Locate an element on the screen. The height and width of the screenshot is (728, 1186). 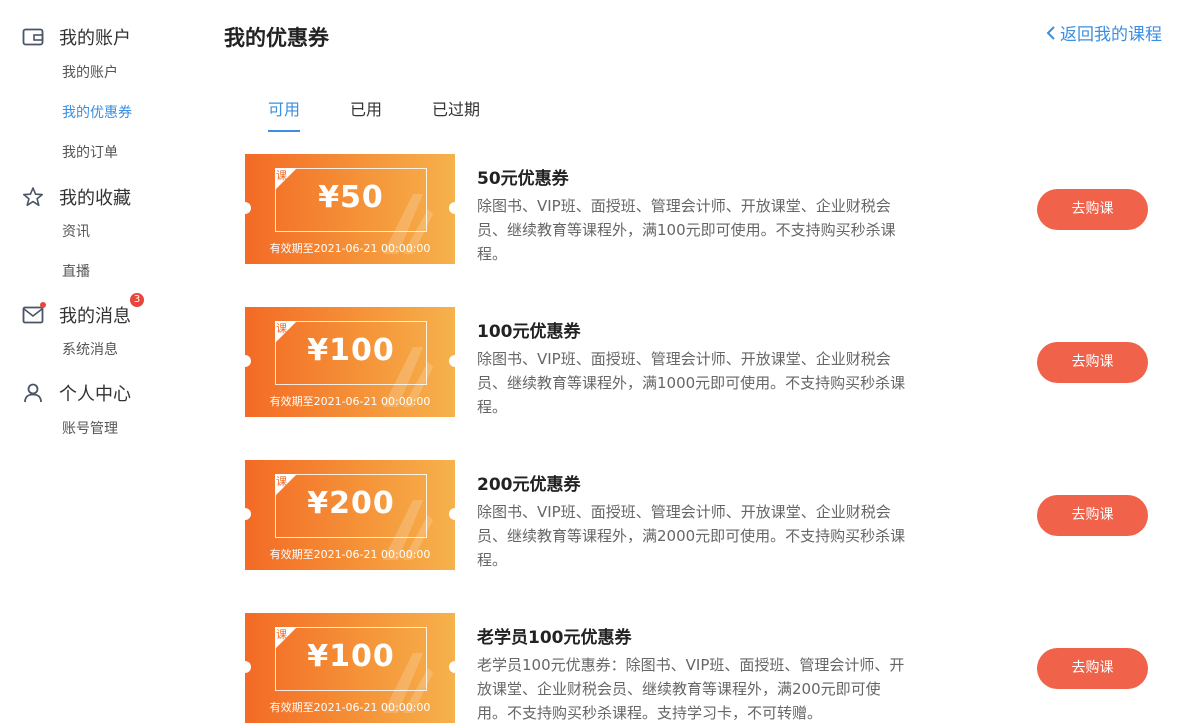
sidebar-item-live: 直播 is located at coordinates (76, 271).